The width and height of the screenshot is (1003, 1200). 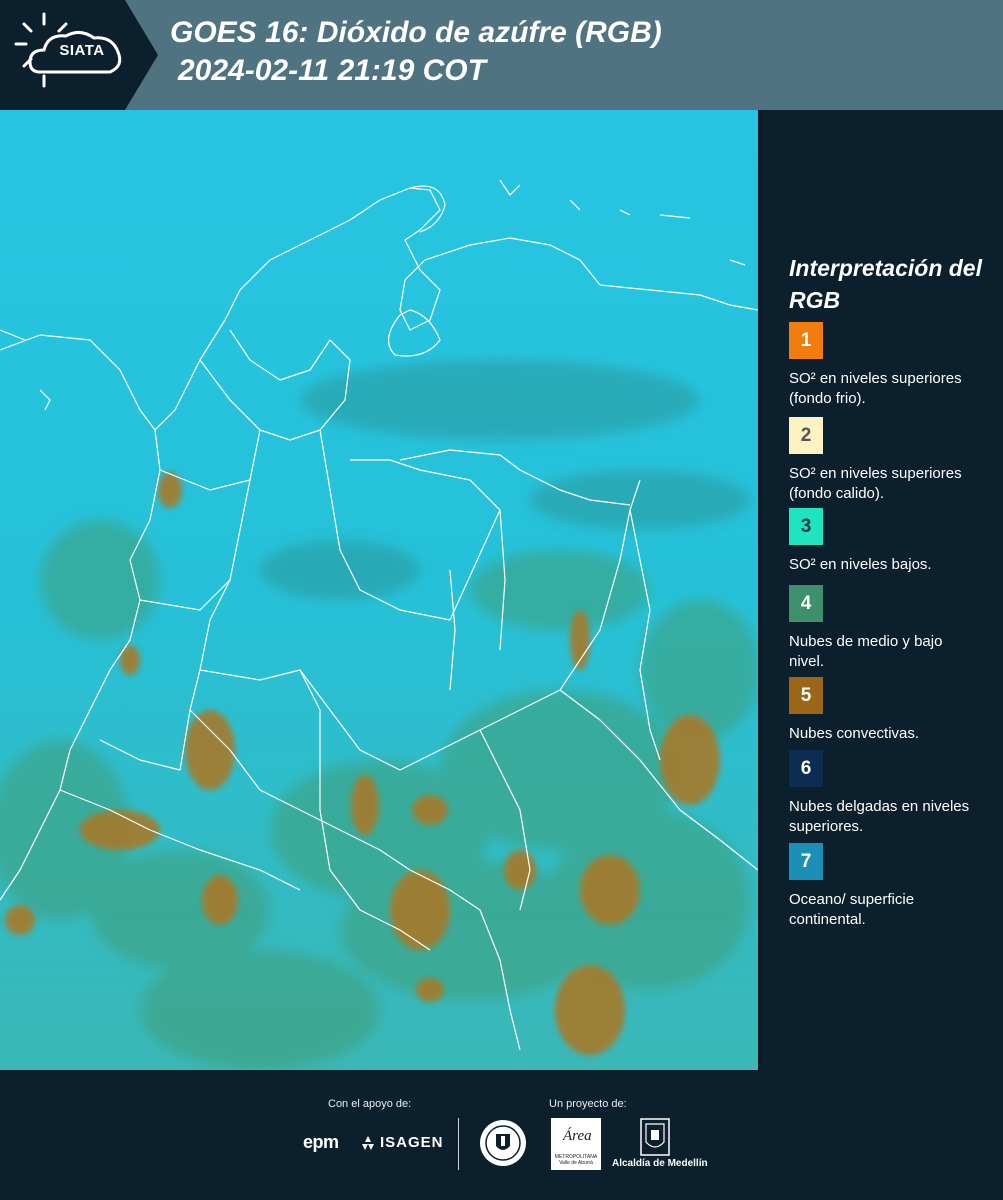 What do you see at coordinates (321, 1142) in the screenshot?
I see `epm-logo: epm` at bounding box center [321, 1142].